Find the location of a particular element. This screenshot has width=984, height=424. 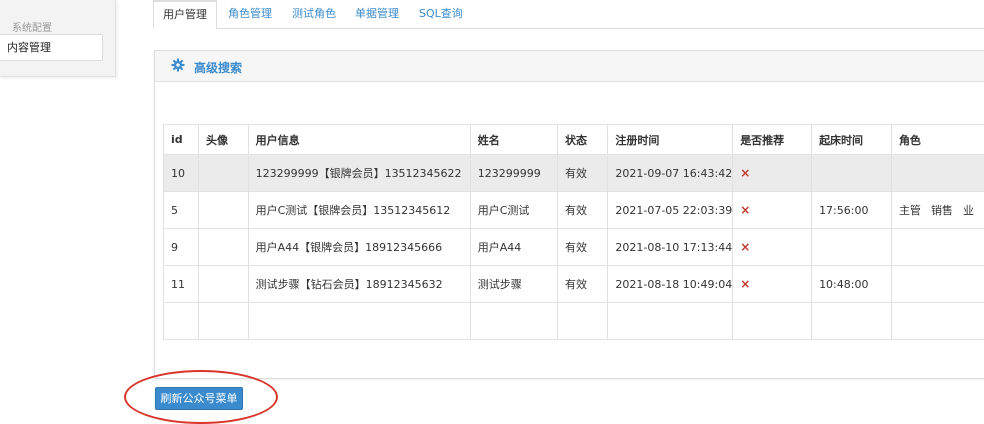

tab-role-management: 角色管理 is located at coordinates (250, 14).